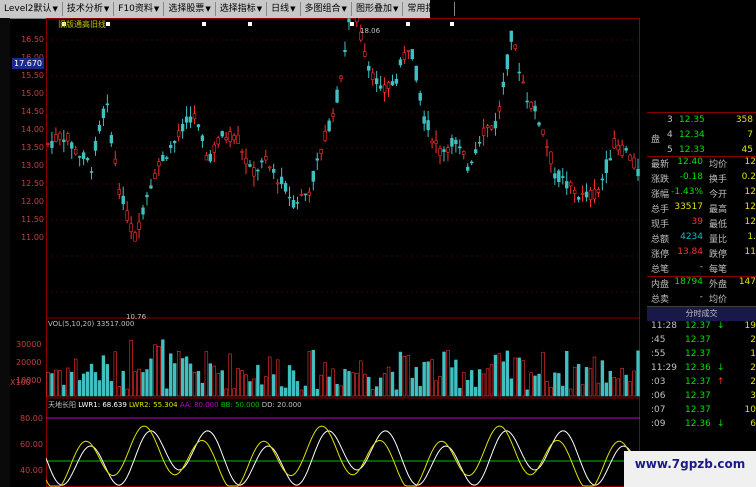 This screenshot has height=487, width=756. Describe the element at coordinates (718, 210) in the screenshot. I see `quote-label: 最高` at that location.